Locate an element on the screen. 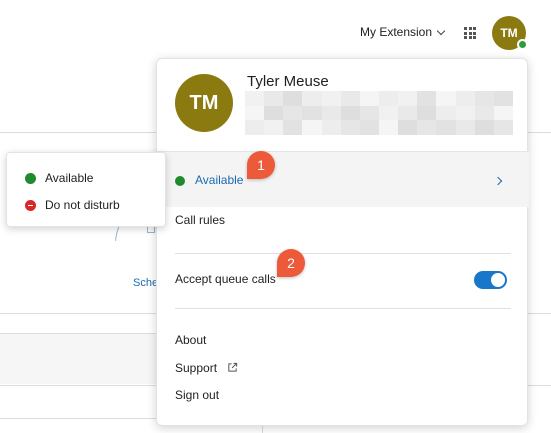  about-item: About is located at coordinates (190, 340).